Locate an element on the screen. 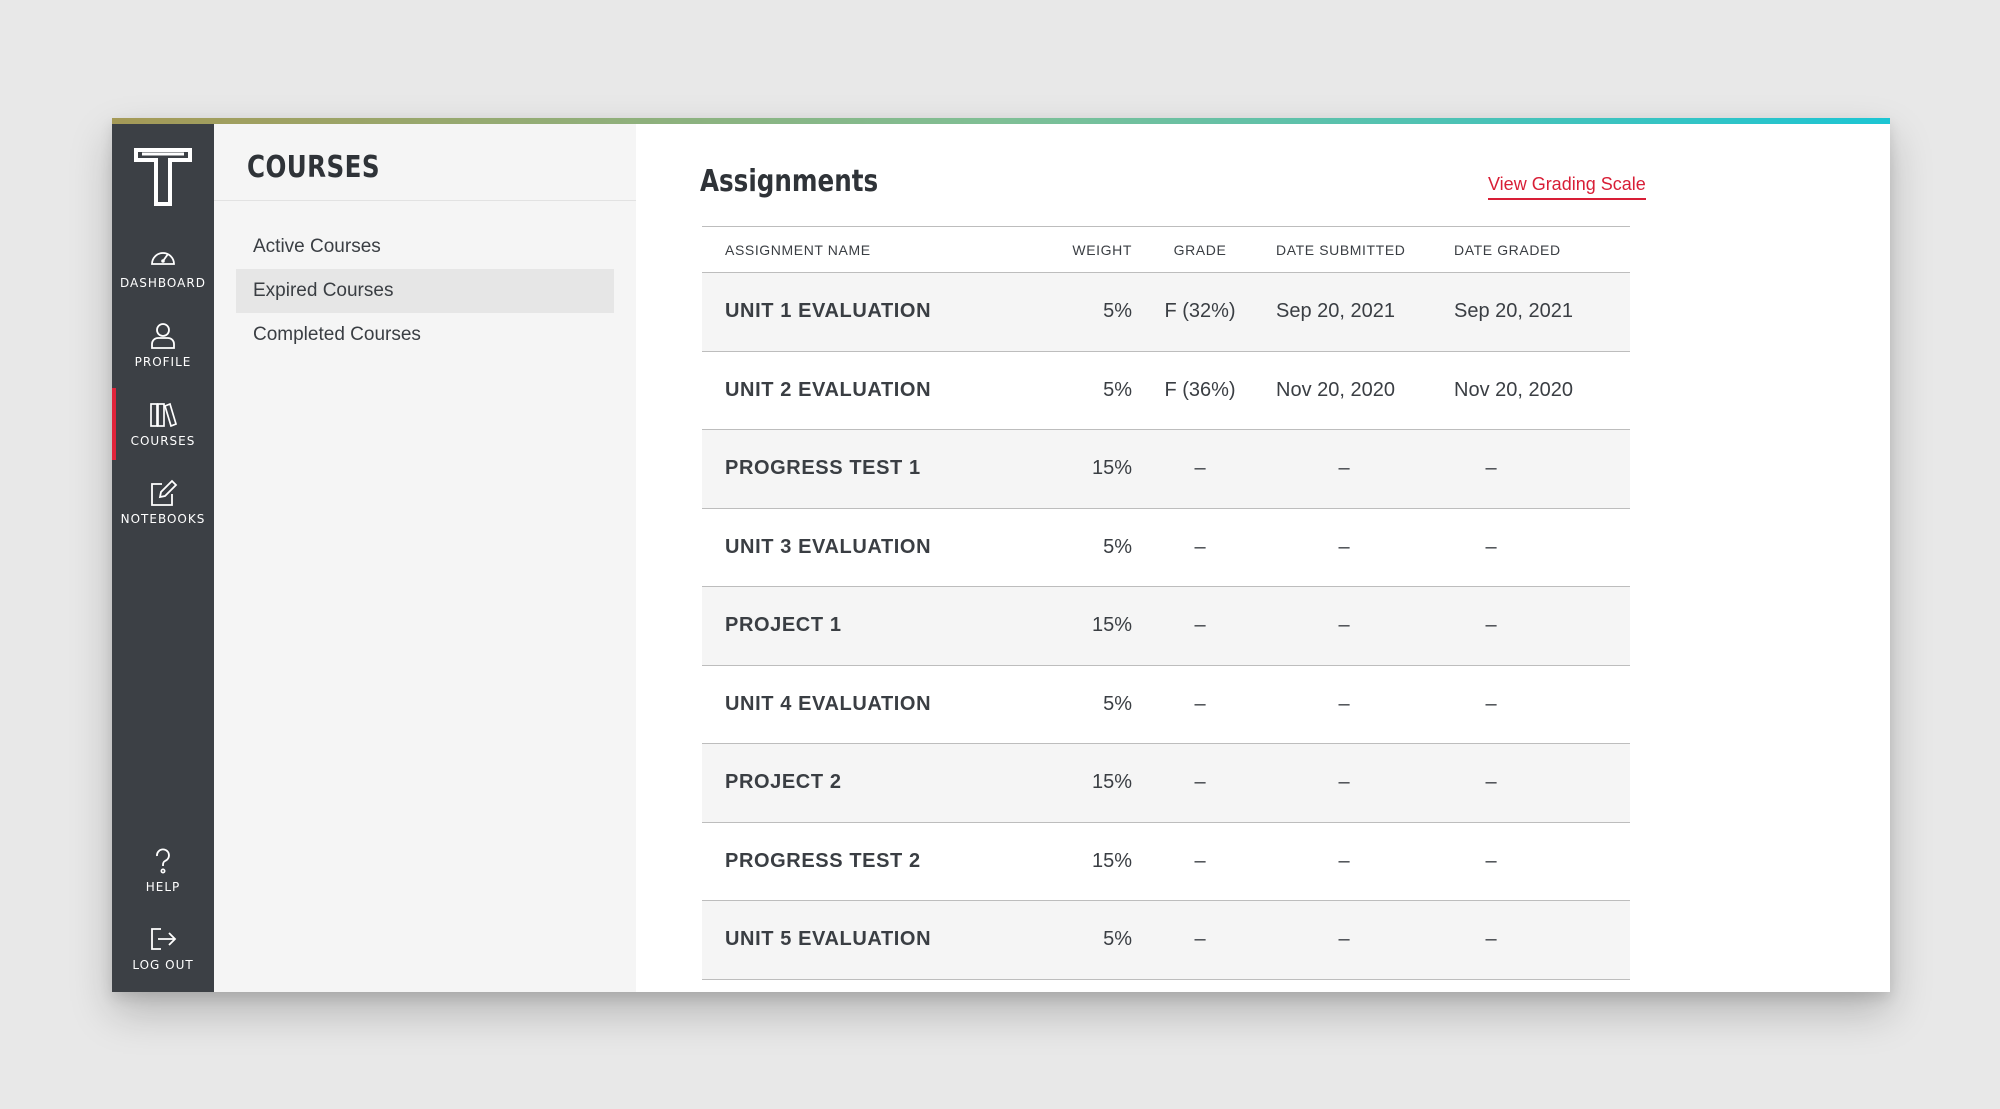 The height and width of the screenshot is (1109, 2000). subnav-item-expired-courses: Expired Courses is located at coordinates (425, 291).